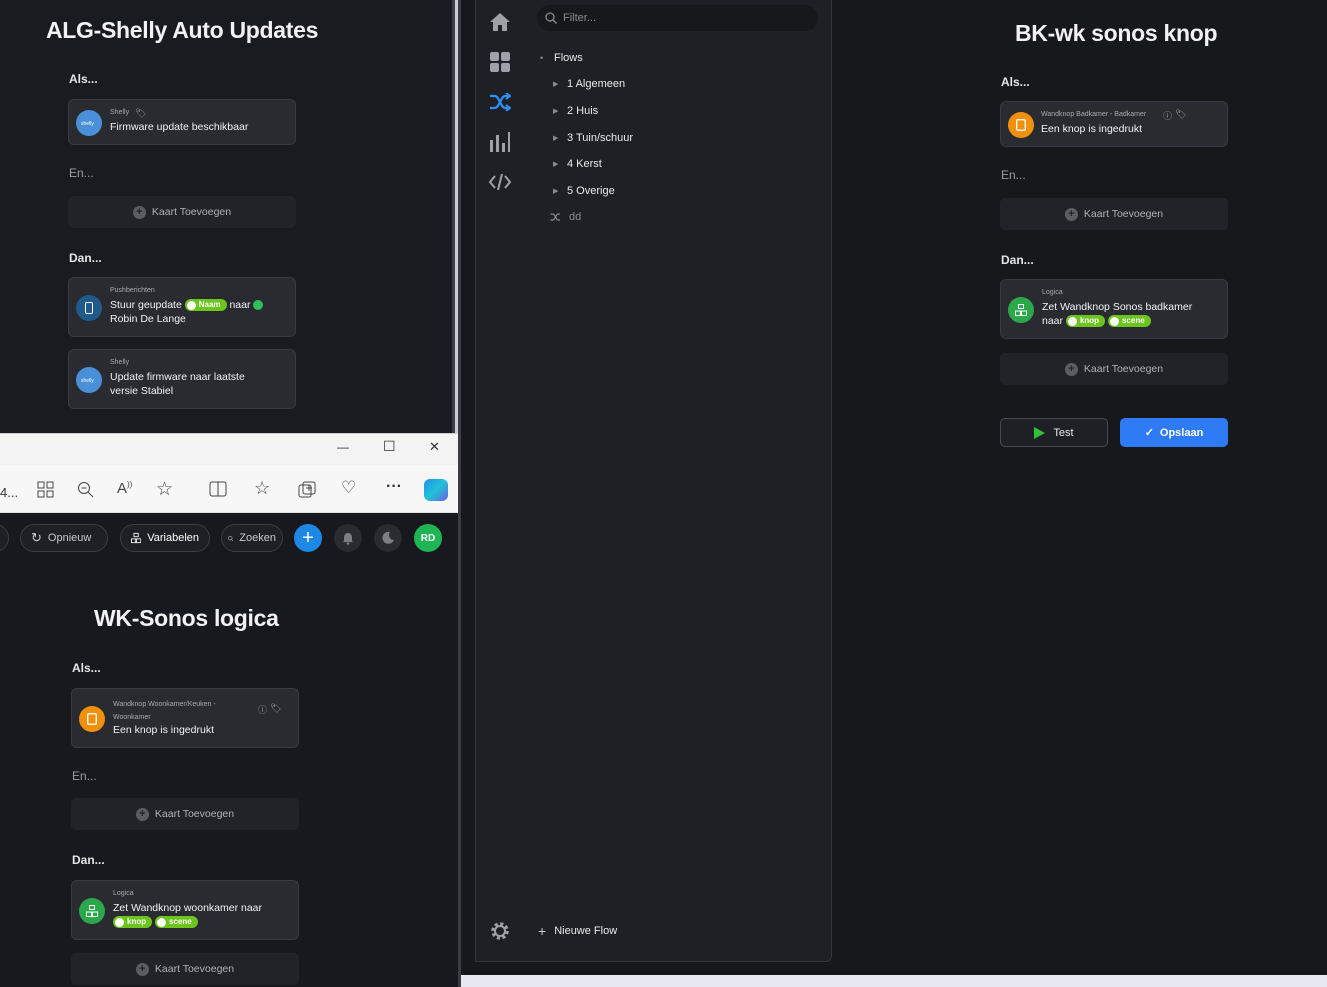  What do you see at coordinates (500, 142) in the screenshot?
I see `insights-icon` at bounding box center [500, 142].